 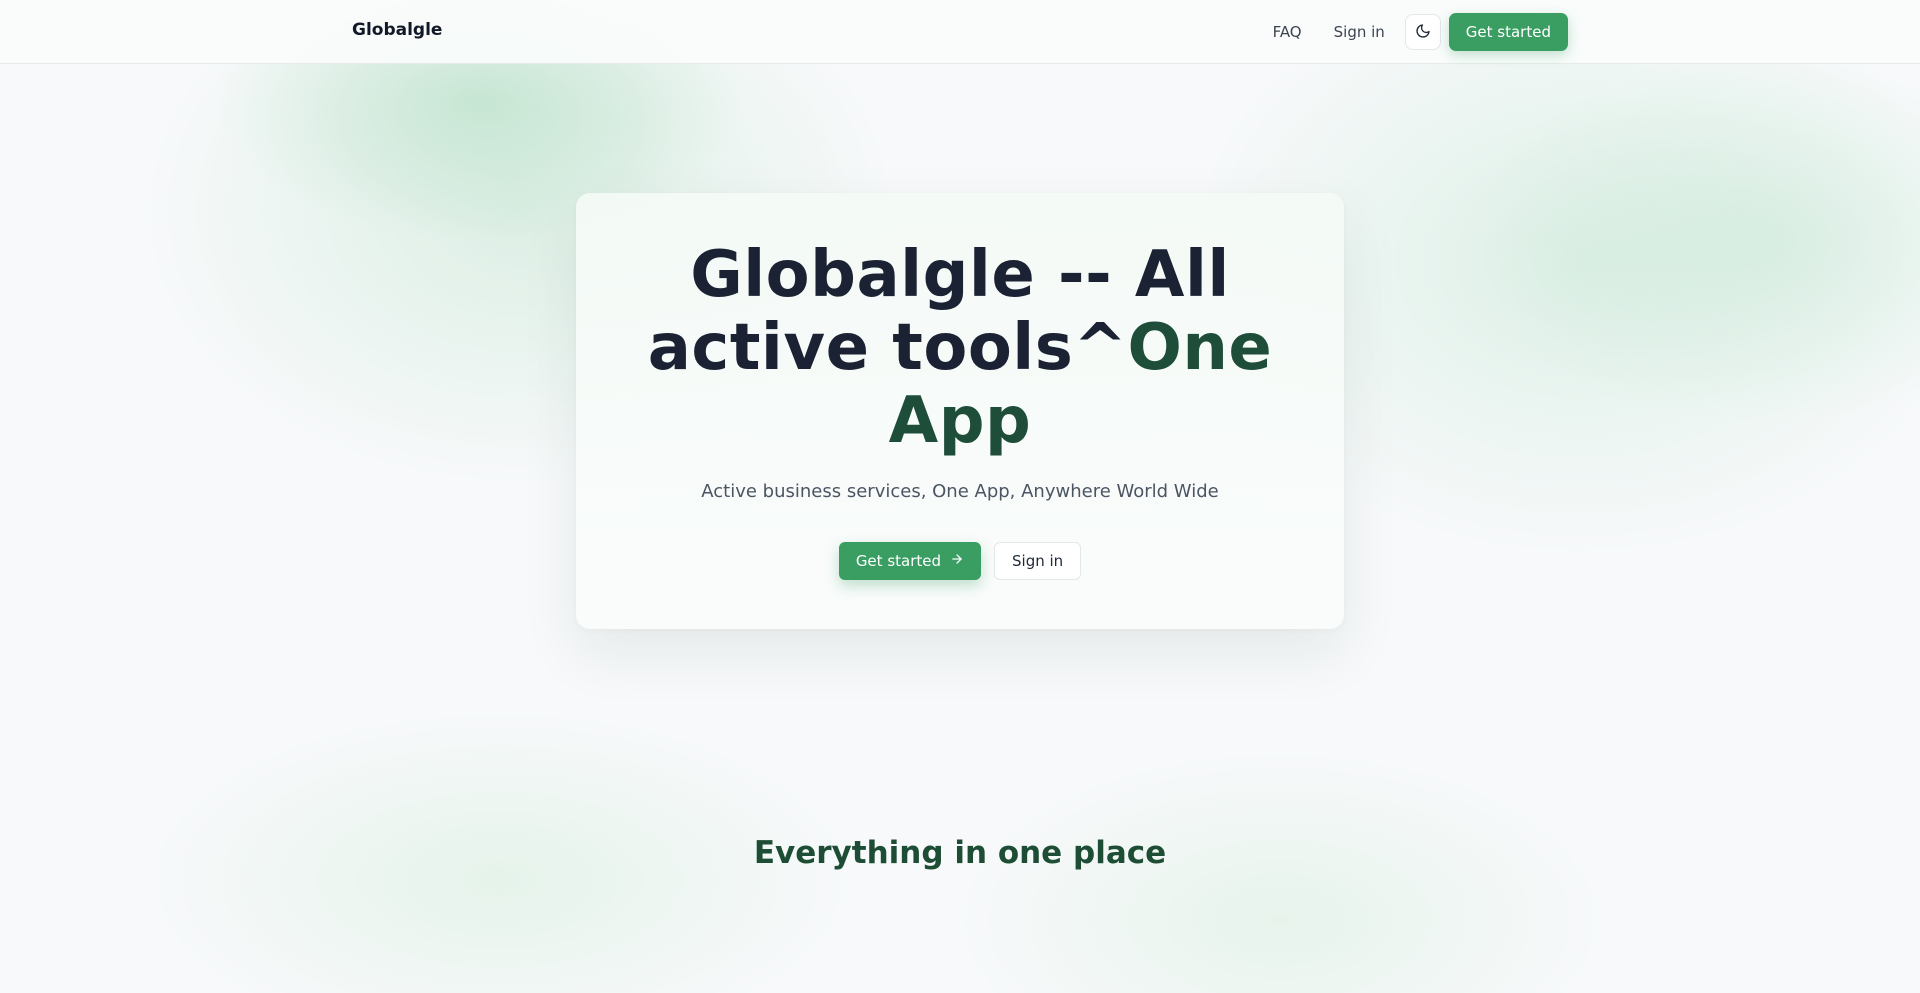 I want to click on nav-actions: FAQ Sign in Get started, so click(x=1412, y=32).